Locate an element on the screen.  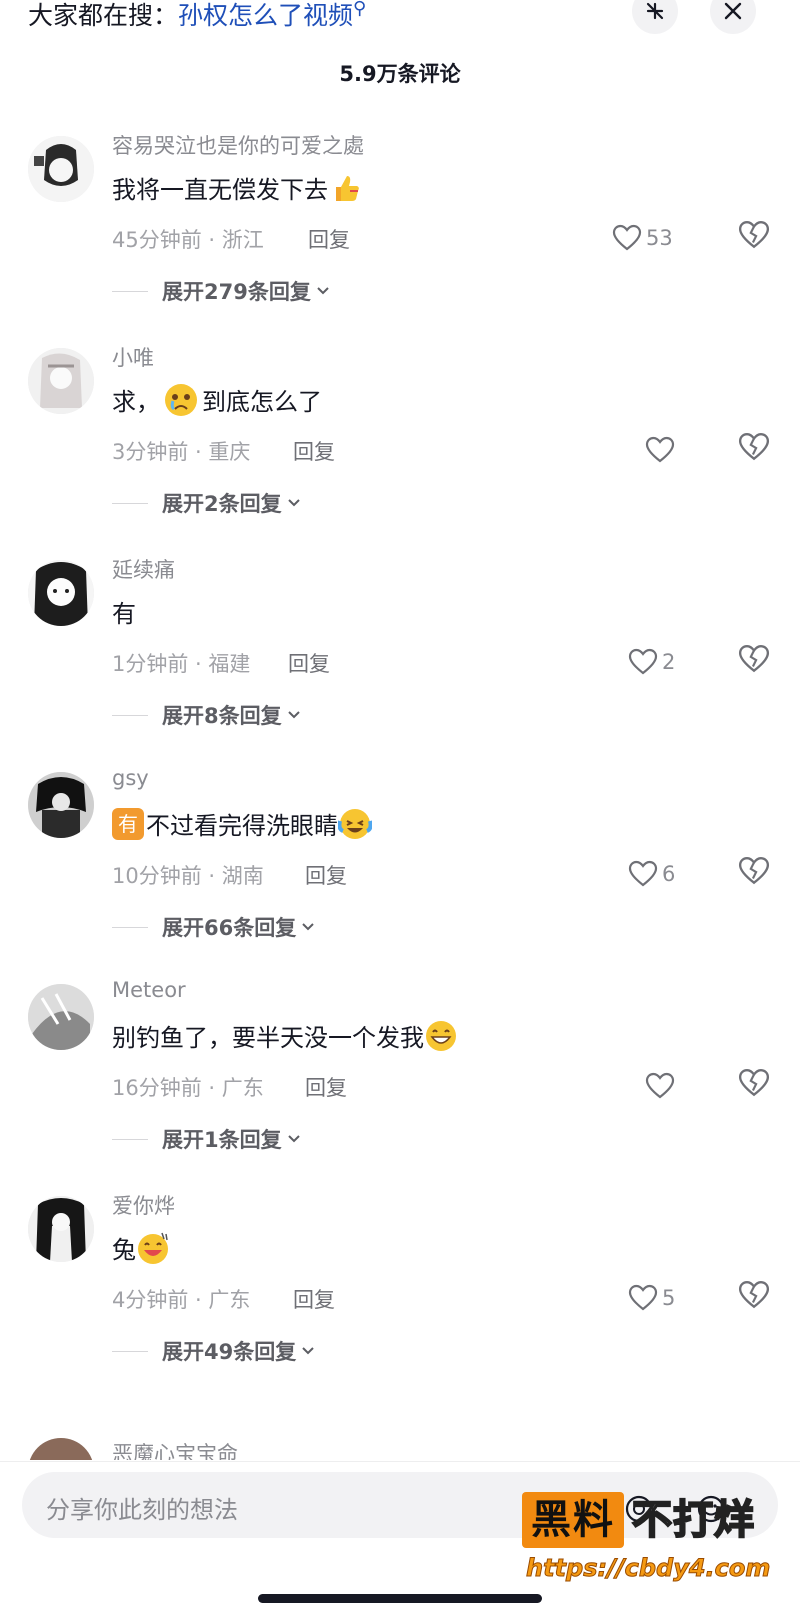
expand-replies: 展开8条回复 is located at coordinates (207, 715).